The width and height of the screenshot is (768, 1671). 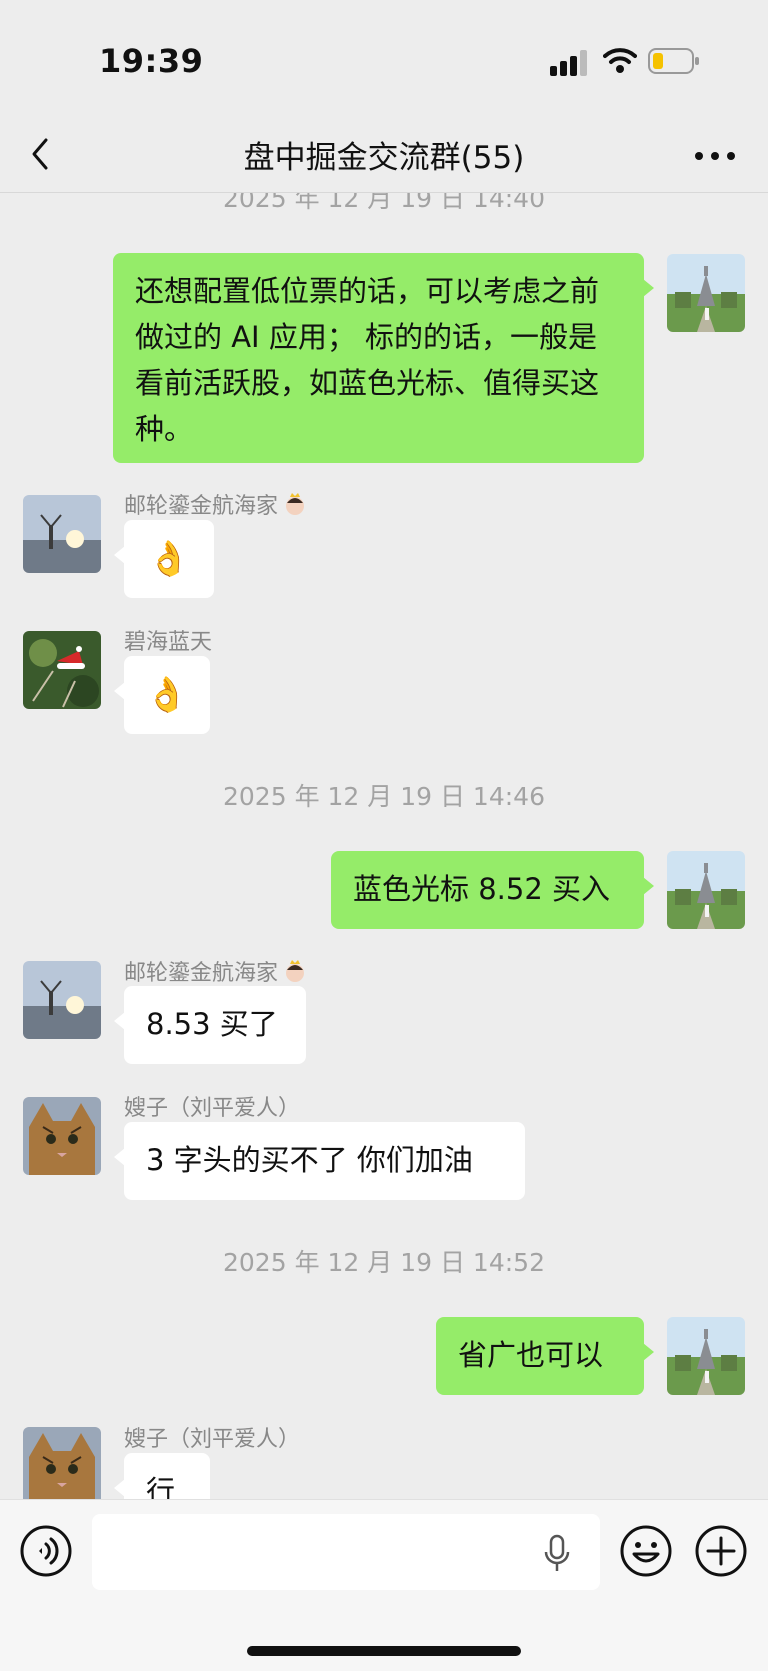 I want to click on sender-name: 碧海蓝天, so click(x=168, y=642).